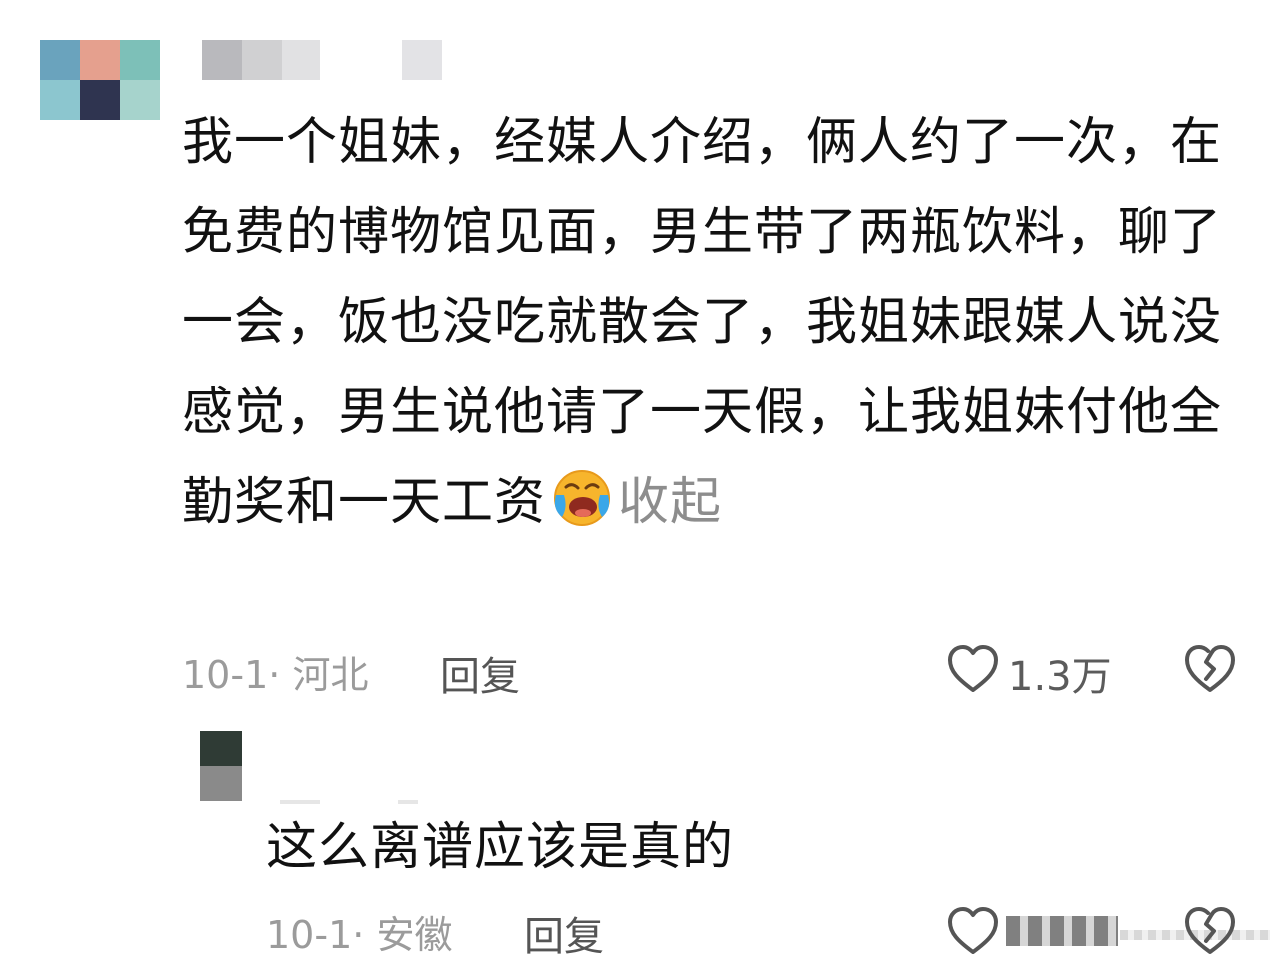 This screenshot has height=970, width=1284. What do you see at coordinates (480, 673) in the screenshot?
I see `reply-button: 回复` at bounding box center [480, 673].